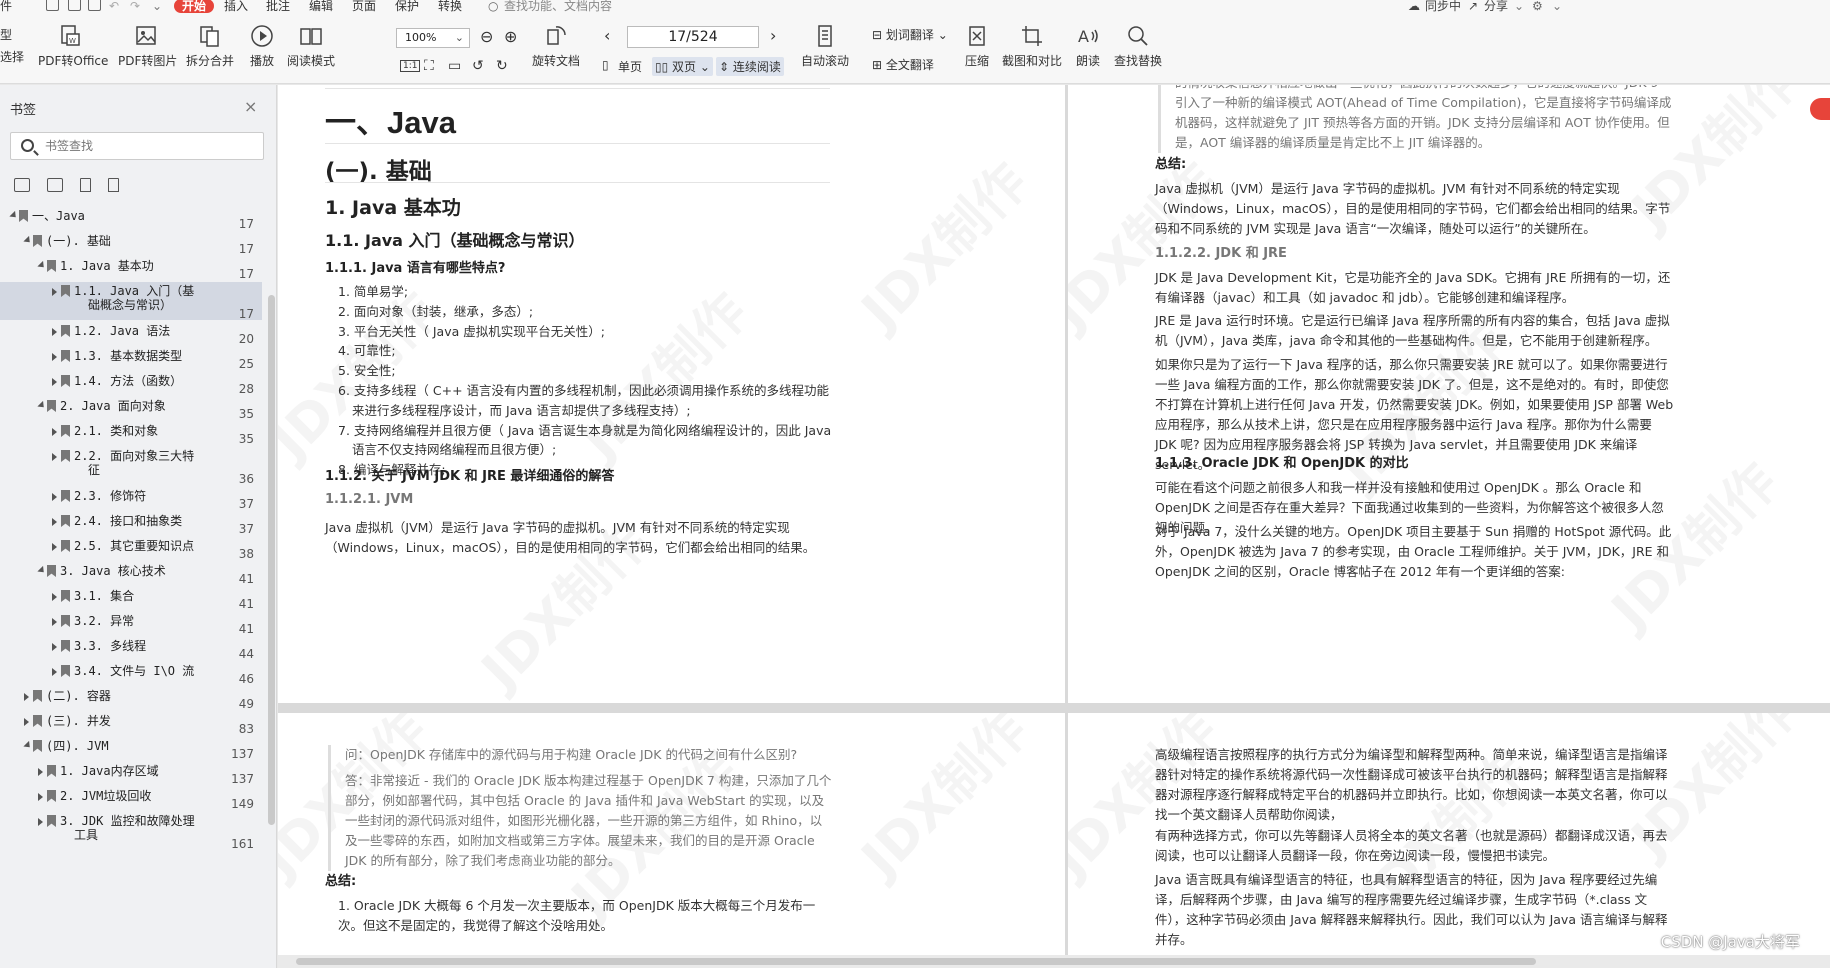 The image size is (1830, 968). Describe the element at coordinates (131, 499) in the screenshot. I see `sidebar-item: 2.3. 修饰符 37` at that location.